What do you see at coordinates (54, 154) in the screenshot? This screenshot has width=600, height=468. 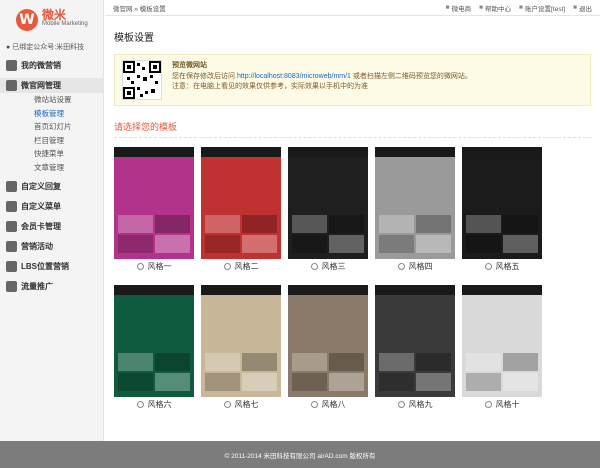 I see `sidebar-subitem: 快捷菜单` at bounding box center [54, 154].